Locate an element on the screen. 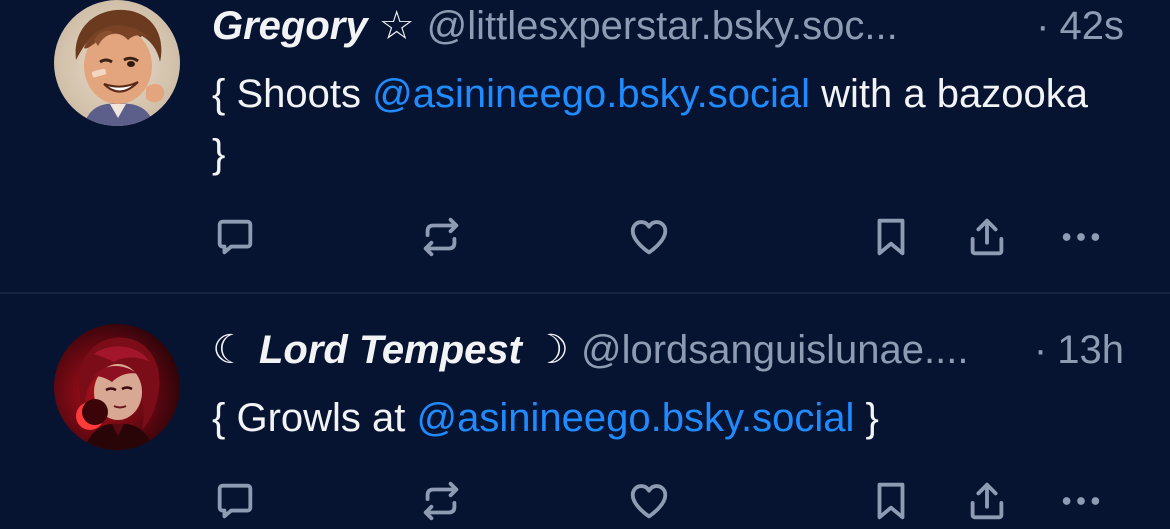 The width and height of the screenshot is (1170, 529). post-text-segment: } is located at coordinates (866, 418).